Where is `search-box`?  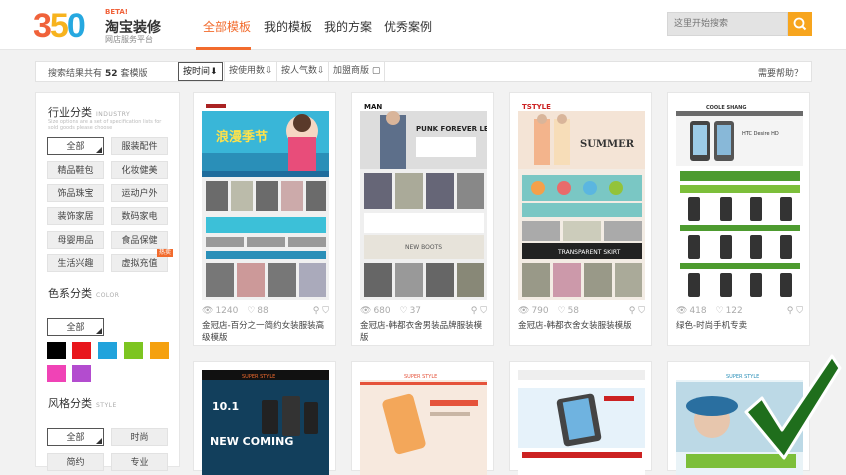 search-box is located at coordinates (727, 24).